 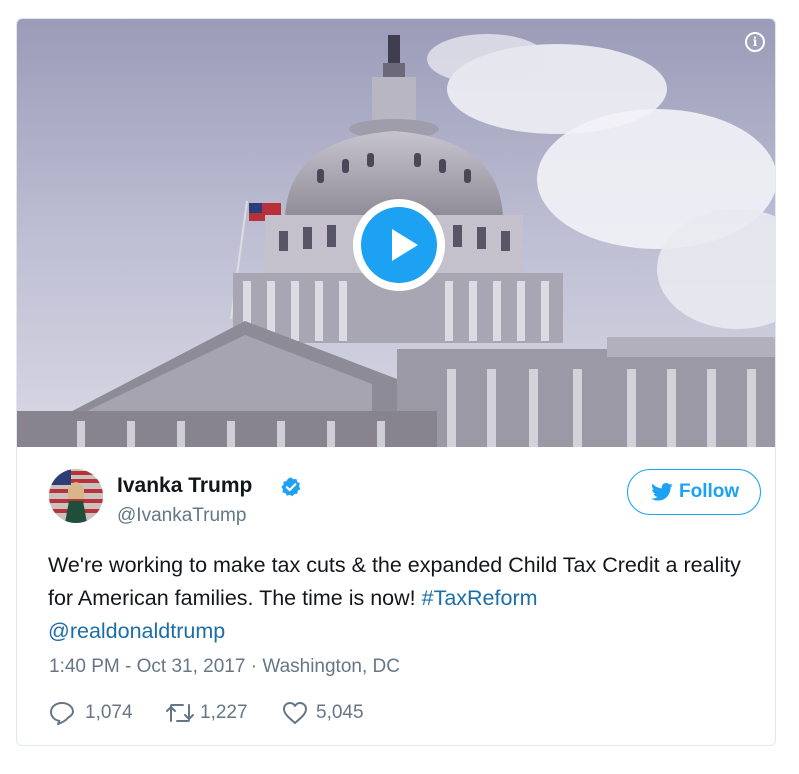 What do you see at coordinates (709, 491) in the screenshot?
I see `follow-label: Follow` at bounding box center [709, 491].